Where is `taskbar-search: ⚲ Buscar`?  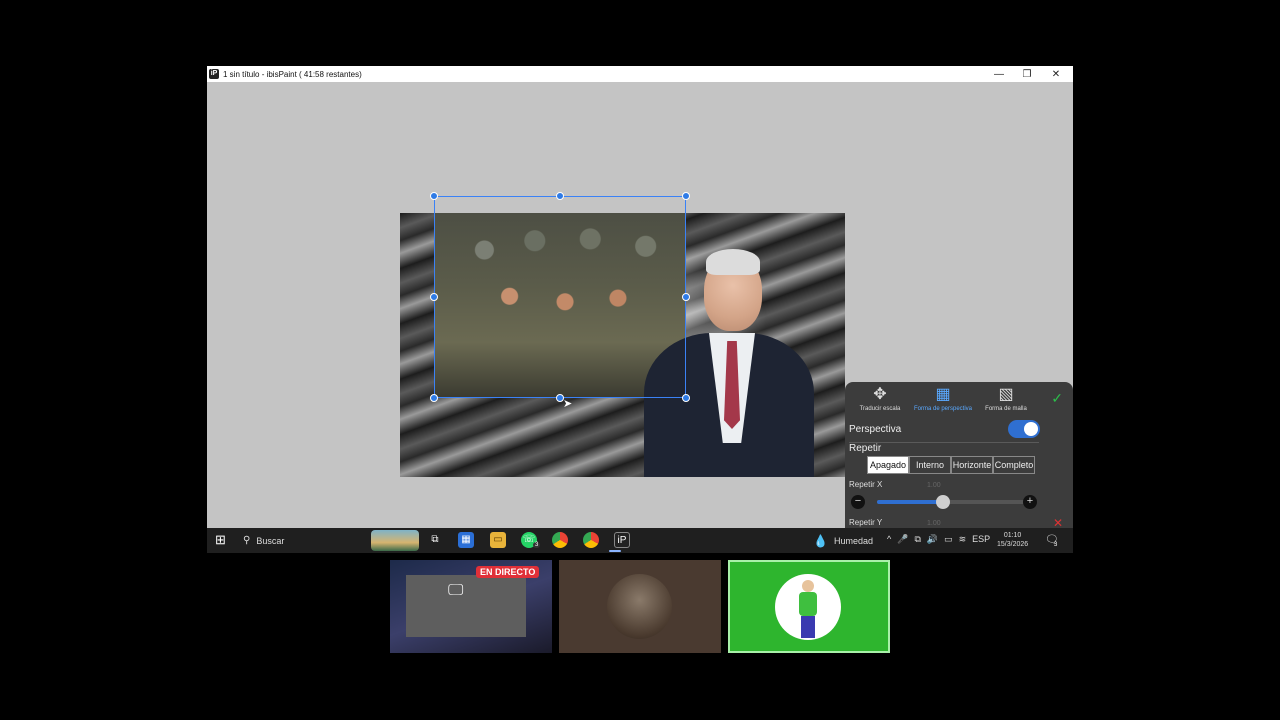
taskbar-search: ⚲ Buscar is located at coordinates (263, 540).